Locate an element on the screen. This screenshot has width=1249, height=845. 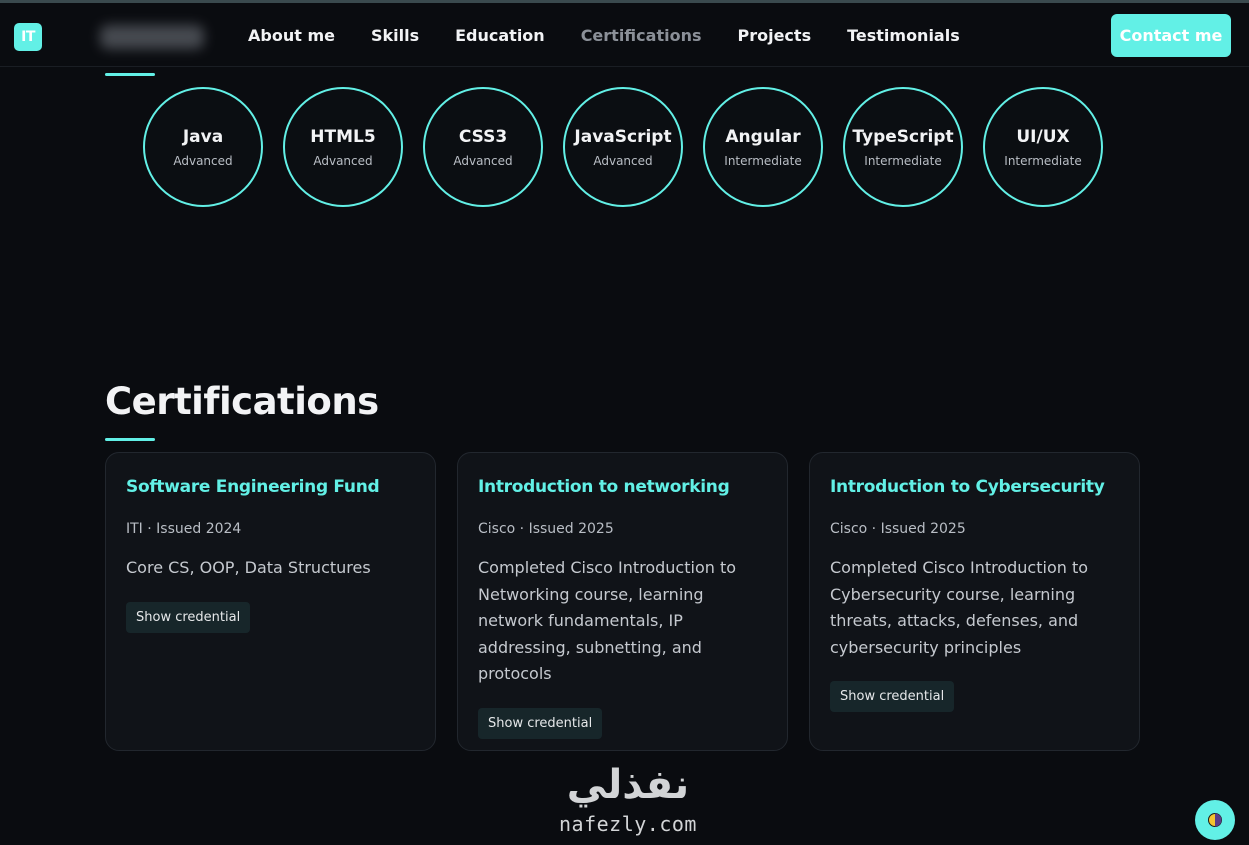
skill-name: JavaScript is located at coordinates (623, 136).